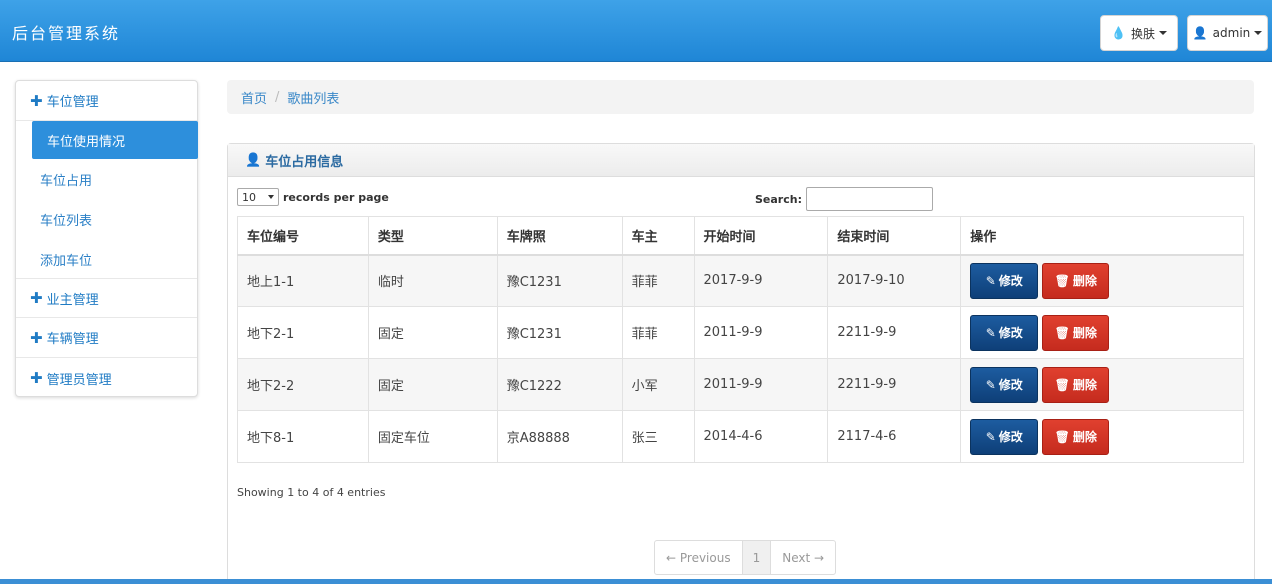 The height and width of the screenshot is (584, 1272). What do you see at coordinates (658, 436) in the screenshot?
I see `cell-owner: 张三` at bounding box center [658, 436].